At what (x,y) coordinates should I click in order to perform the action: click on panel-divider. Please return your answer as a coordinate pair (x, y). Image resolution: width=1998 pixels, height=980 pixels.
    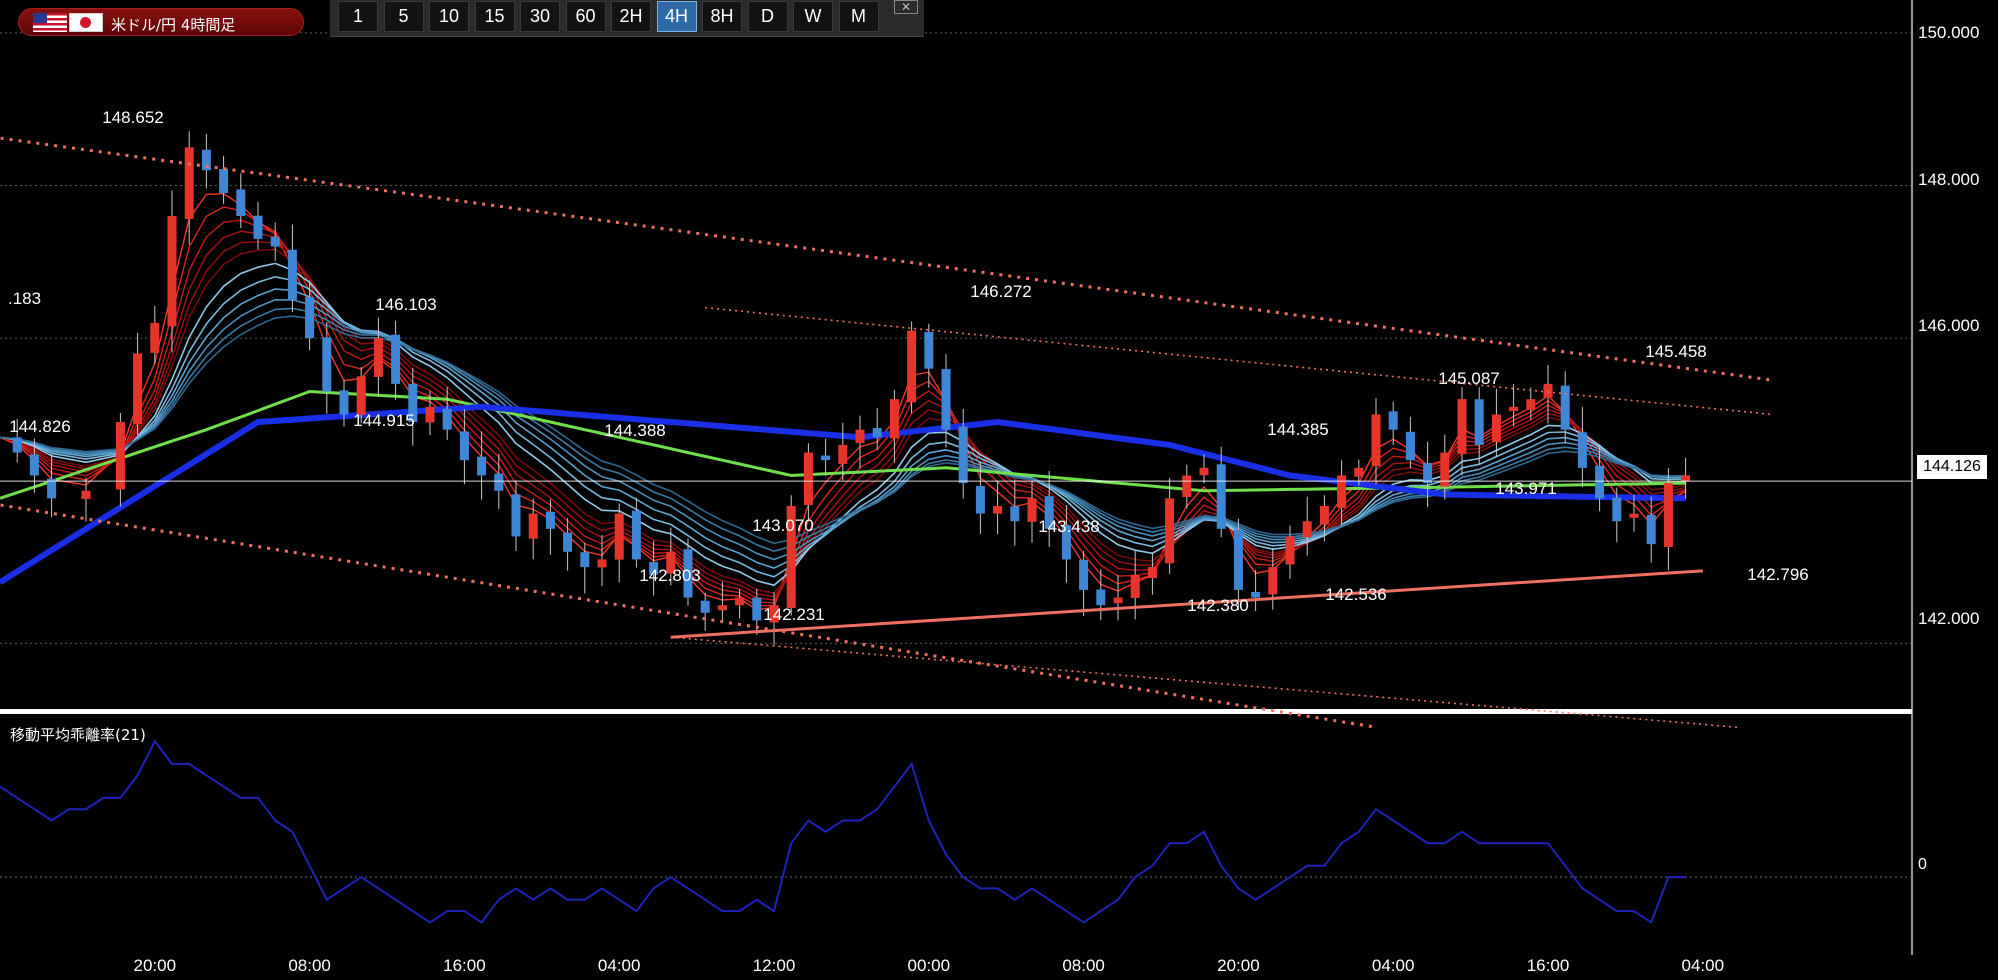
    Looking at the image, I should click on (956, 711).